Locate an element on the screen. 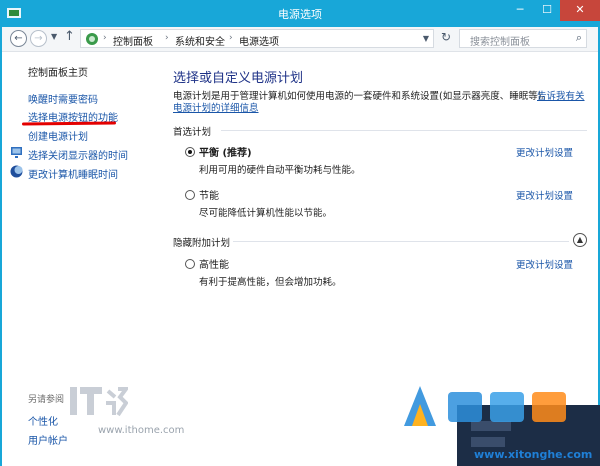 Image resolution: width=600 pixels, height=466 pixels. power-saver-plan-name: 节能 is located at coordinates (209, 194).